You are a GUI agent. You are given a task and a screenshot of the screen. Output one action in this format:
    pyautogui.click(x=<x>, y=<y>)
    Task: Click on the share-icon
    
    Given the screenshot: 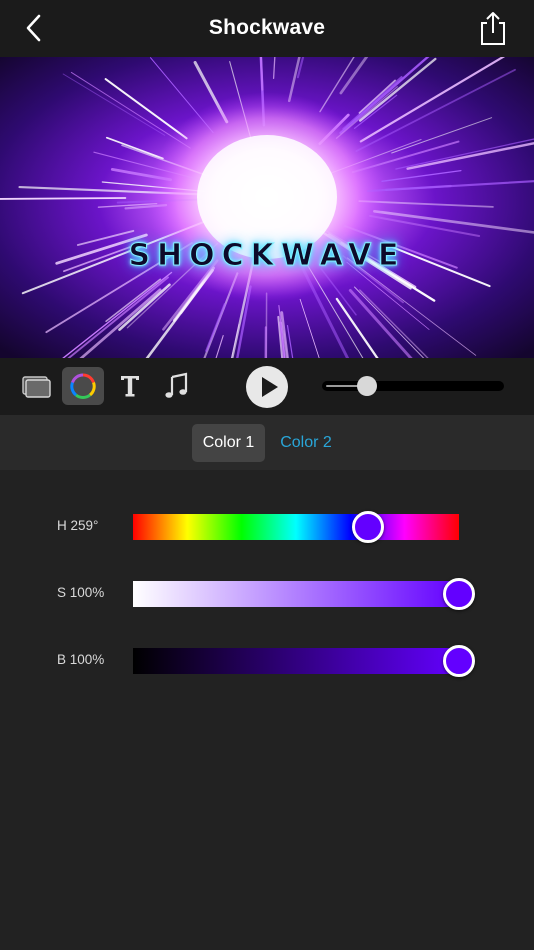 What is the action you would take?
    pyautogui.click(x=493, y=28)
    